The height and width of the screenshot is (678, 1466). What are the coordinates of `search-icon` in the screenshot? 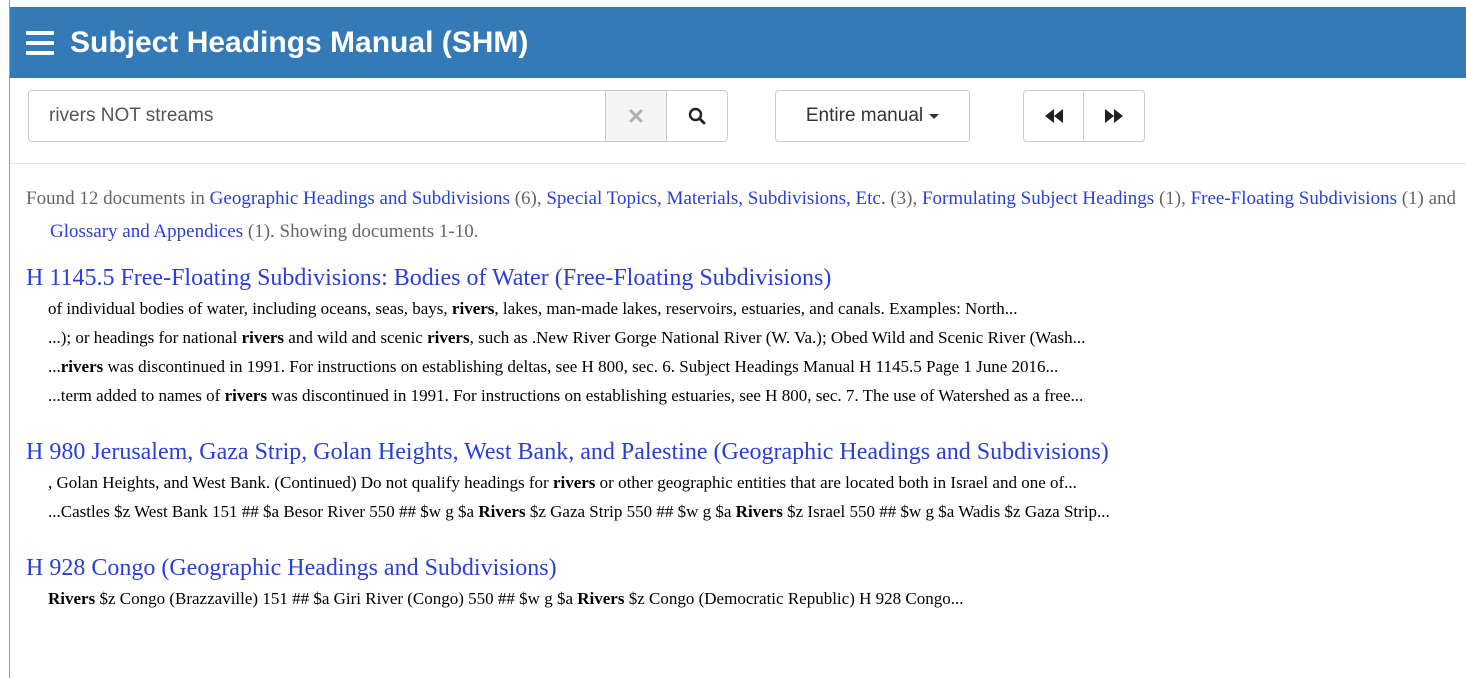 It's located at (697, 116).